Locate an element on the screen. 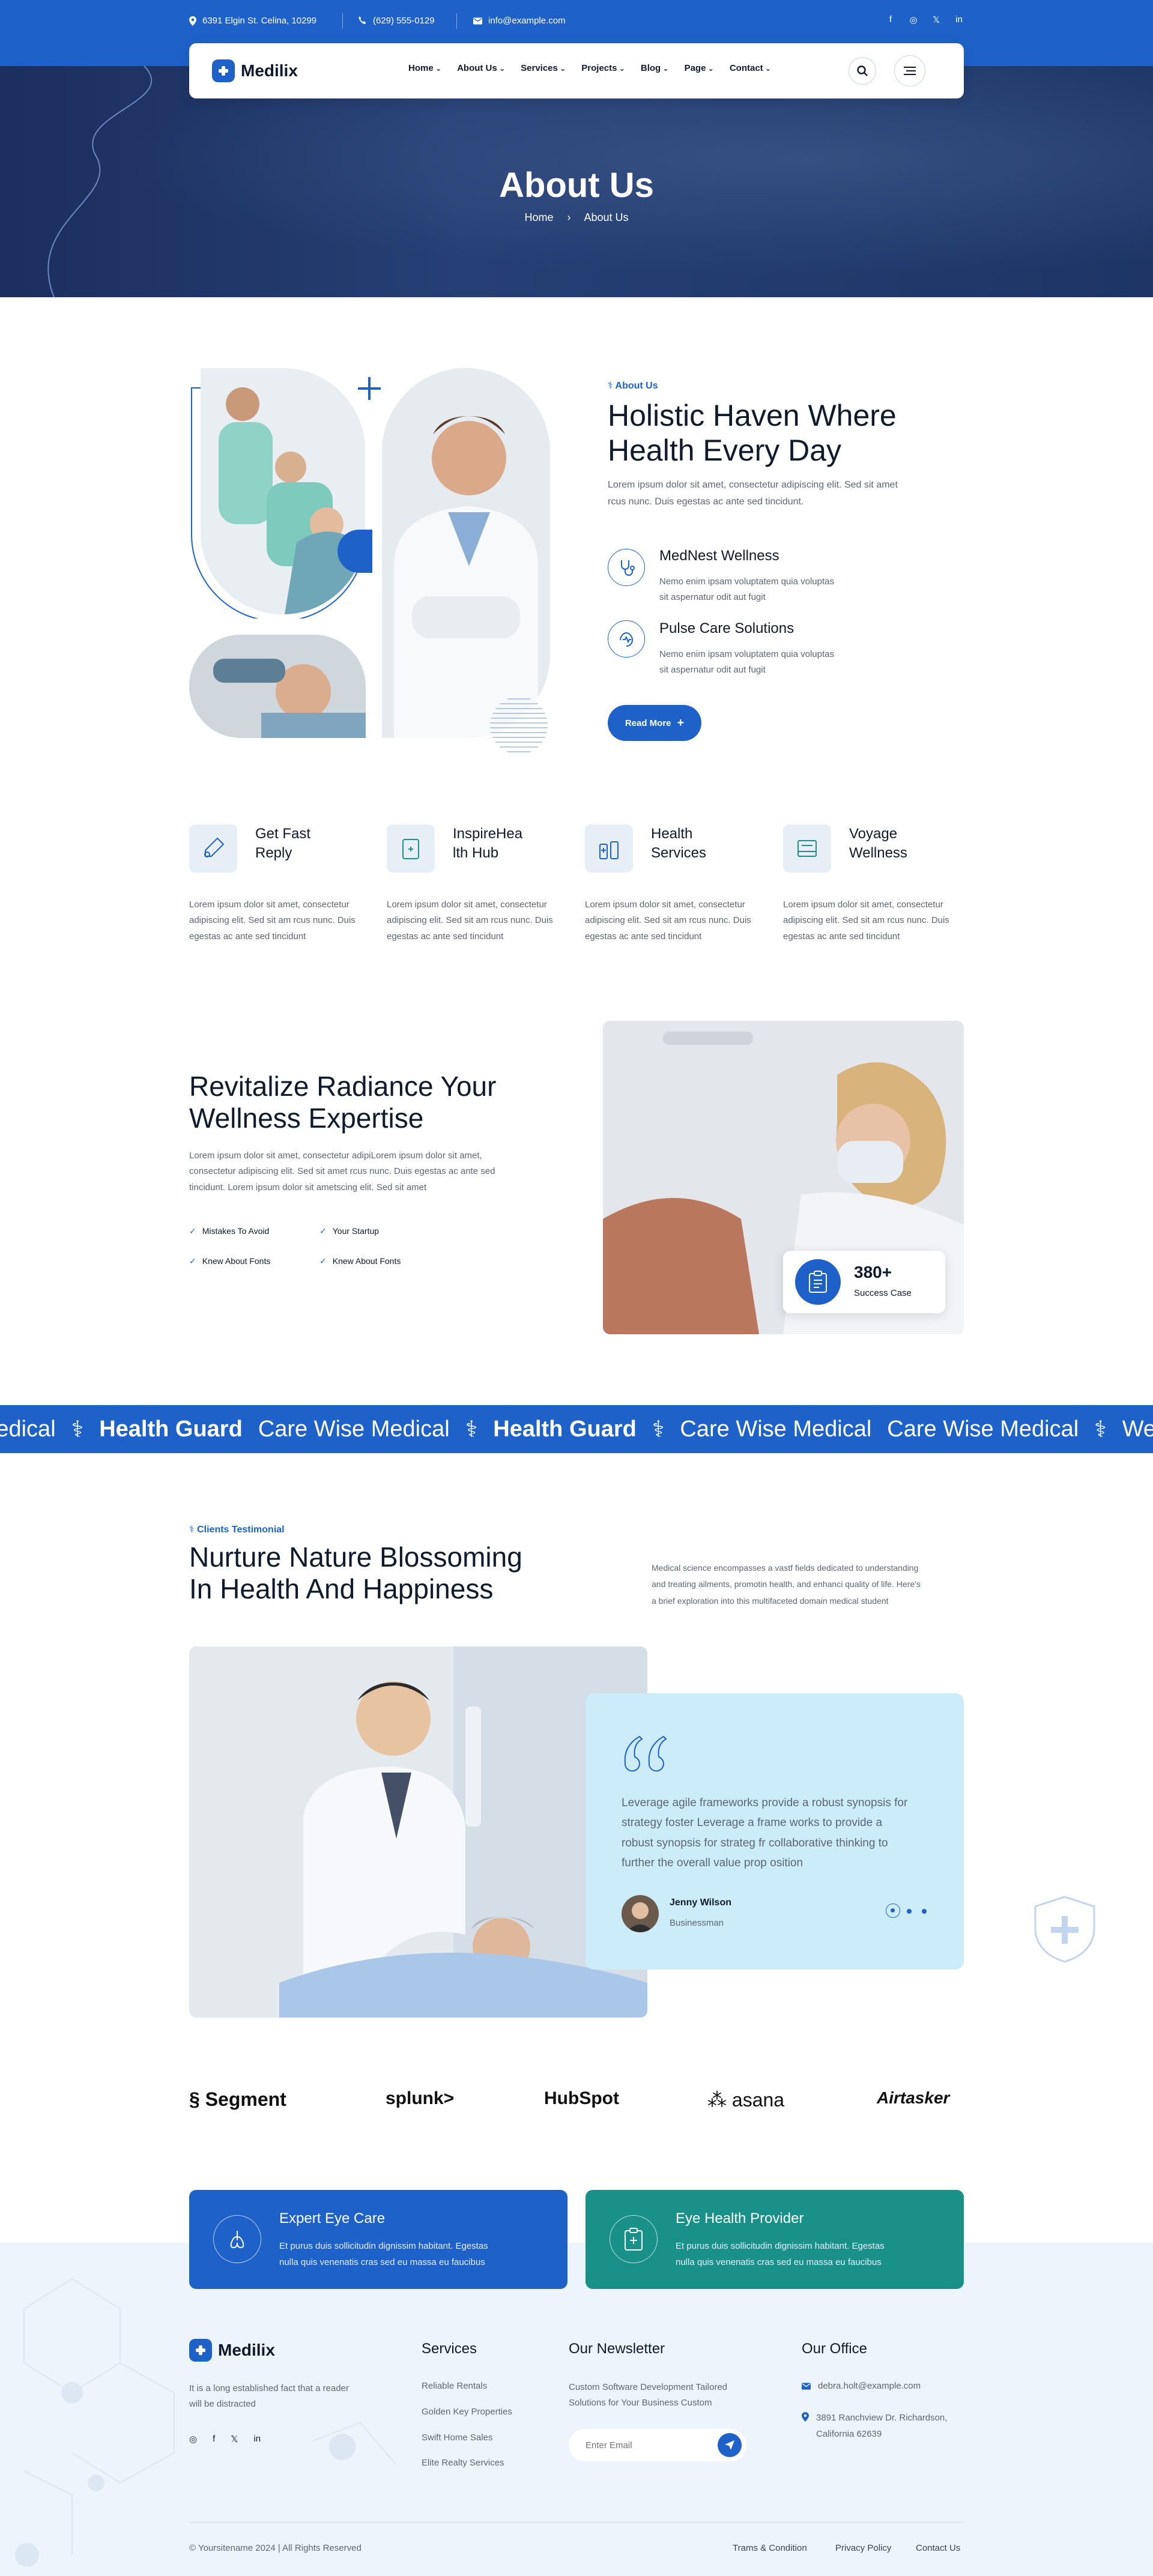  nav-item-services: Services is located at coordinates (543, 68).